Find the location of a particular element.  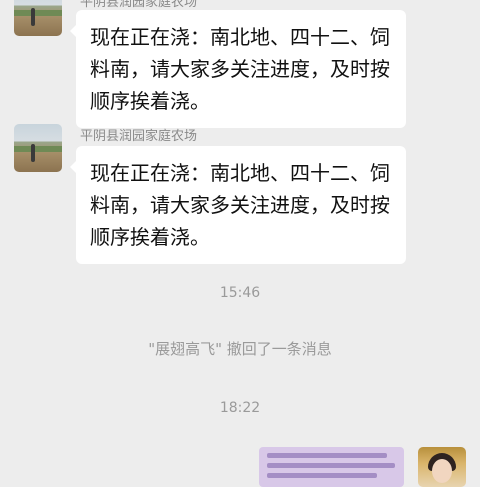

recall-notice: "展翅高飞" 撤回了一条消息 is located at coordinates (240, 349).